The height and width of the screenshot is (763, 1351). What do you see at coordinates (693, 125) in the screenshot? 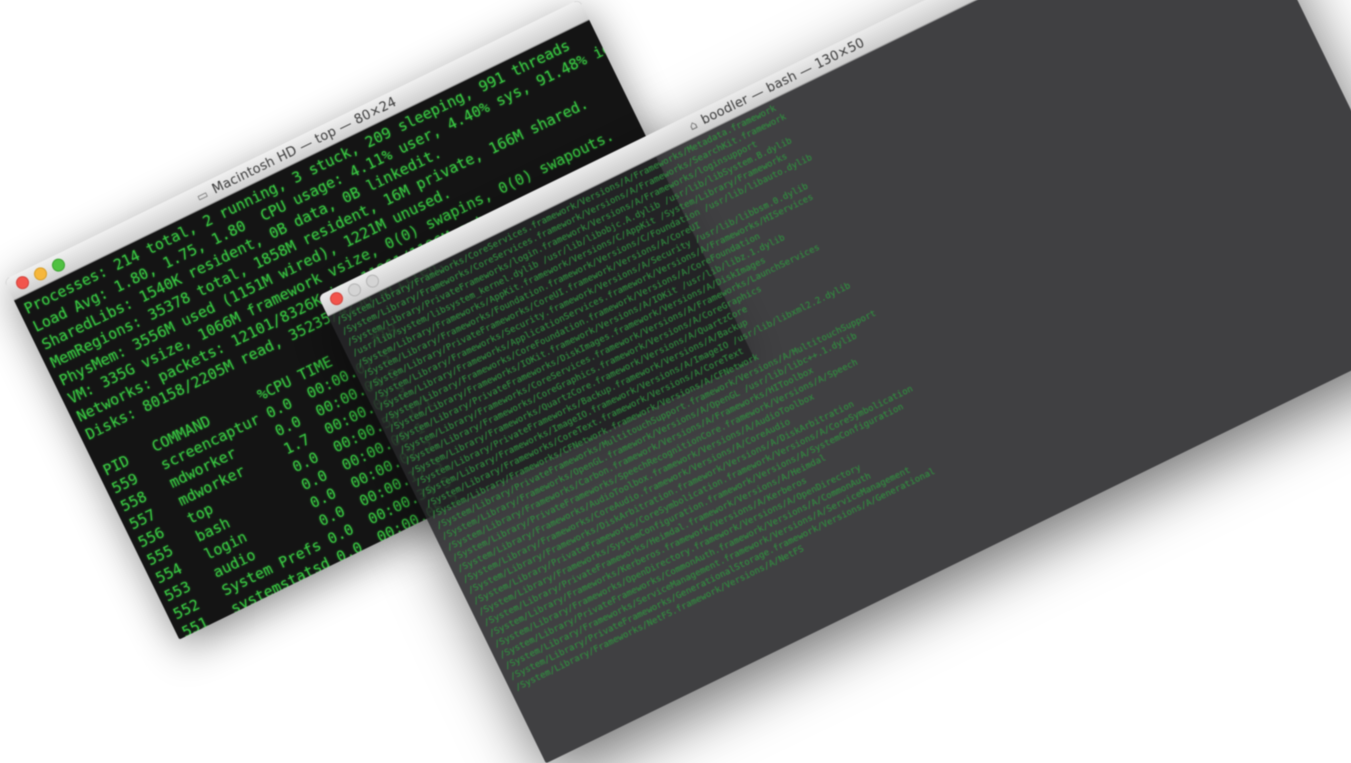
I see `home-icon: ⌂` at bounding box center [693, 125].